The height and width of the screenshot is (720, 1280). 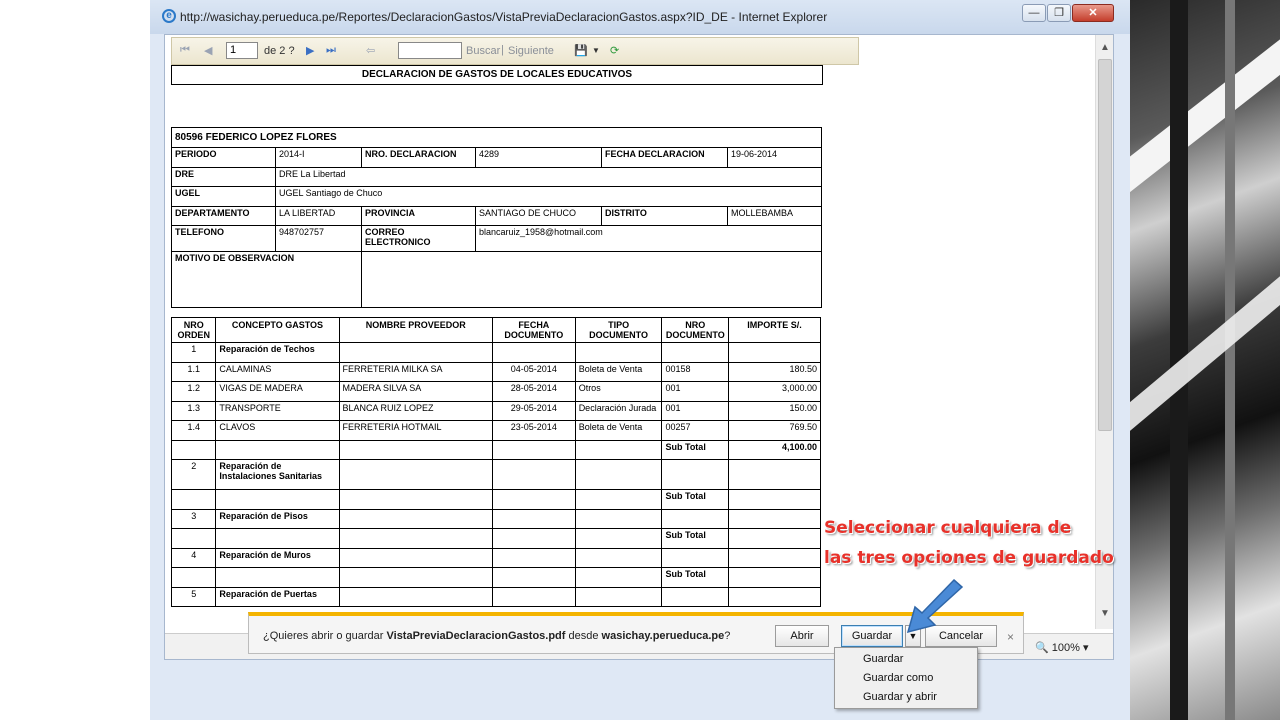 What do you see at coordinates (898, 678) in the screenshot?
I see `menu-item-guardar-como: Guardar como` at bounding box center [898, 678].